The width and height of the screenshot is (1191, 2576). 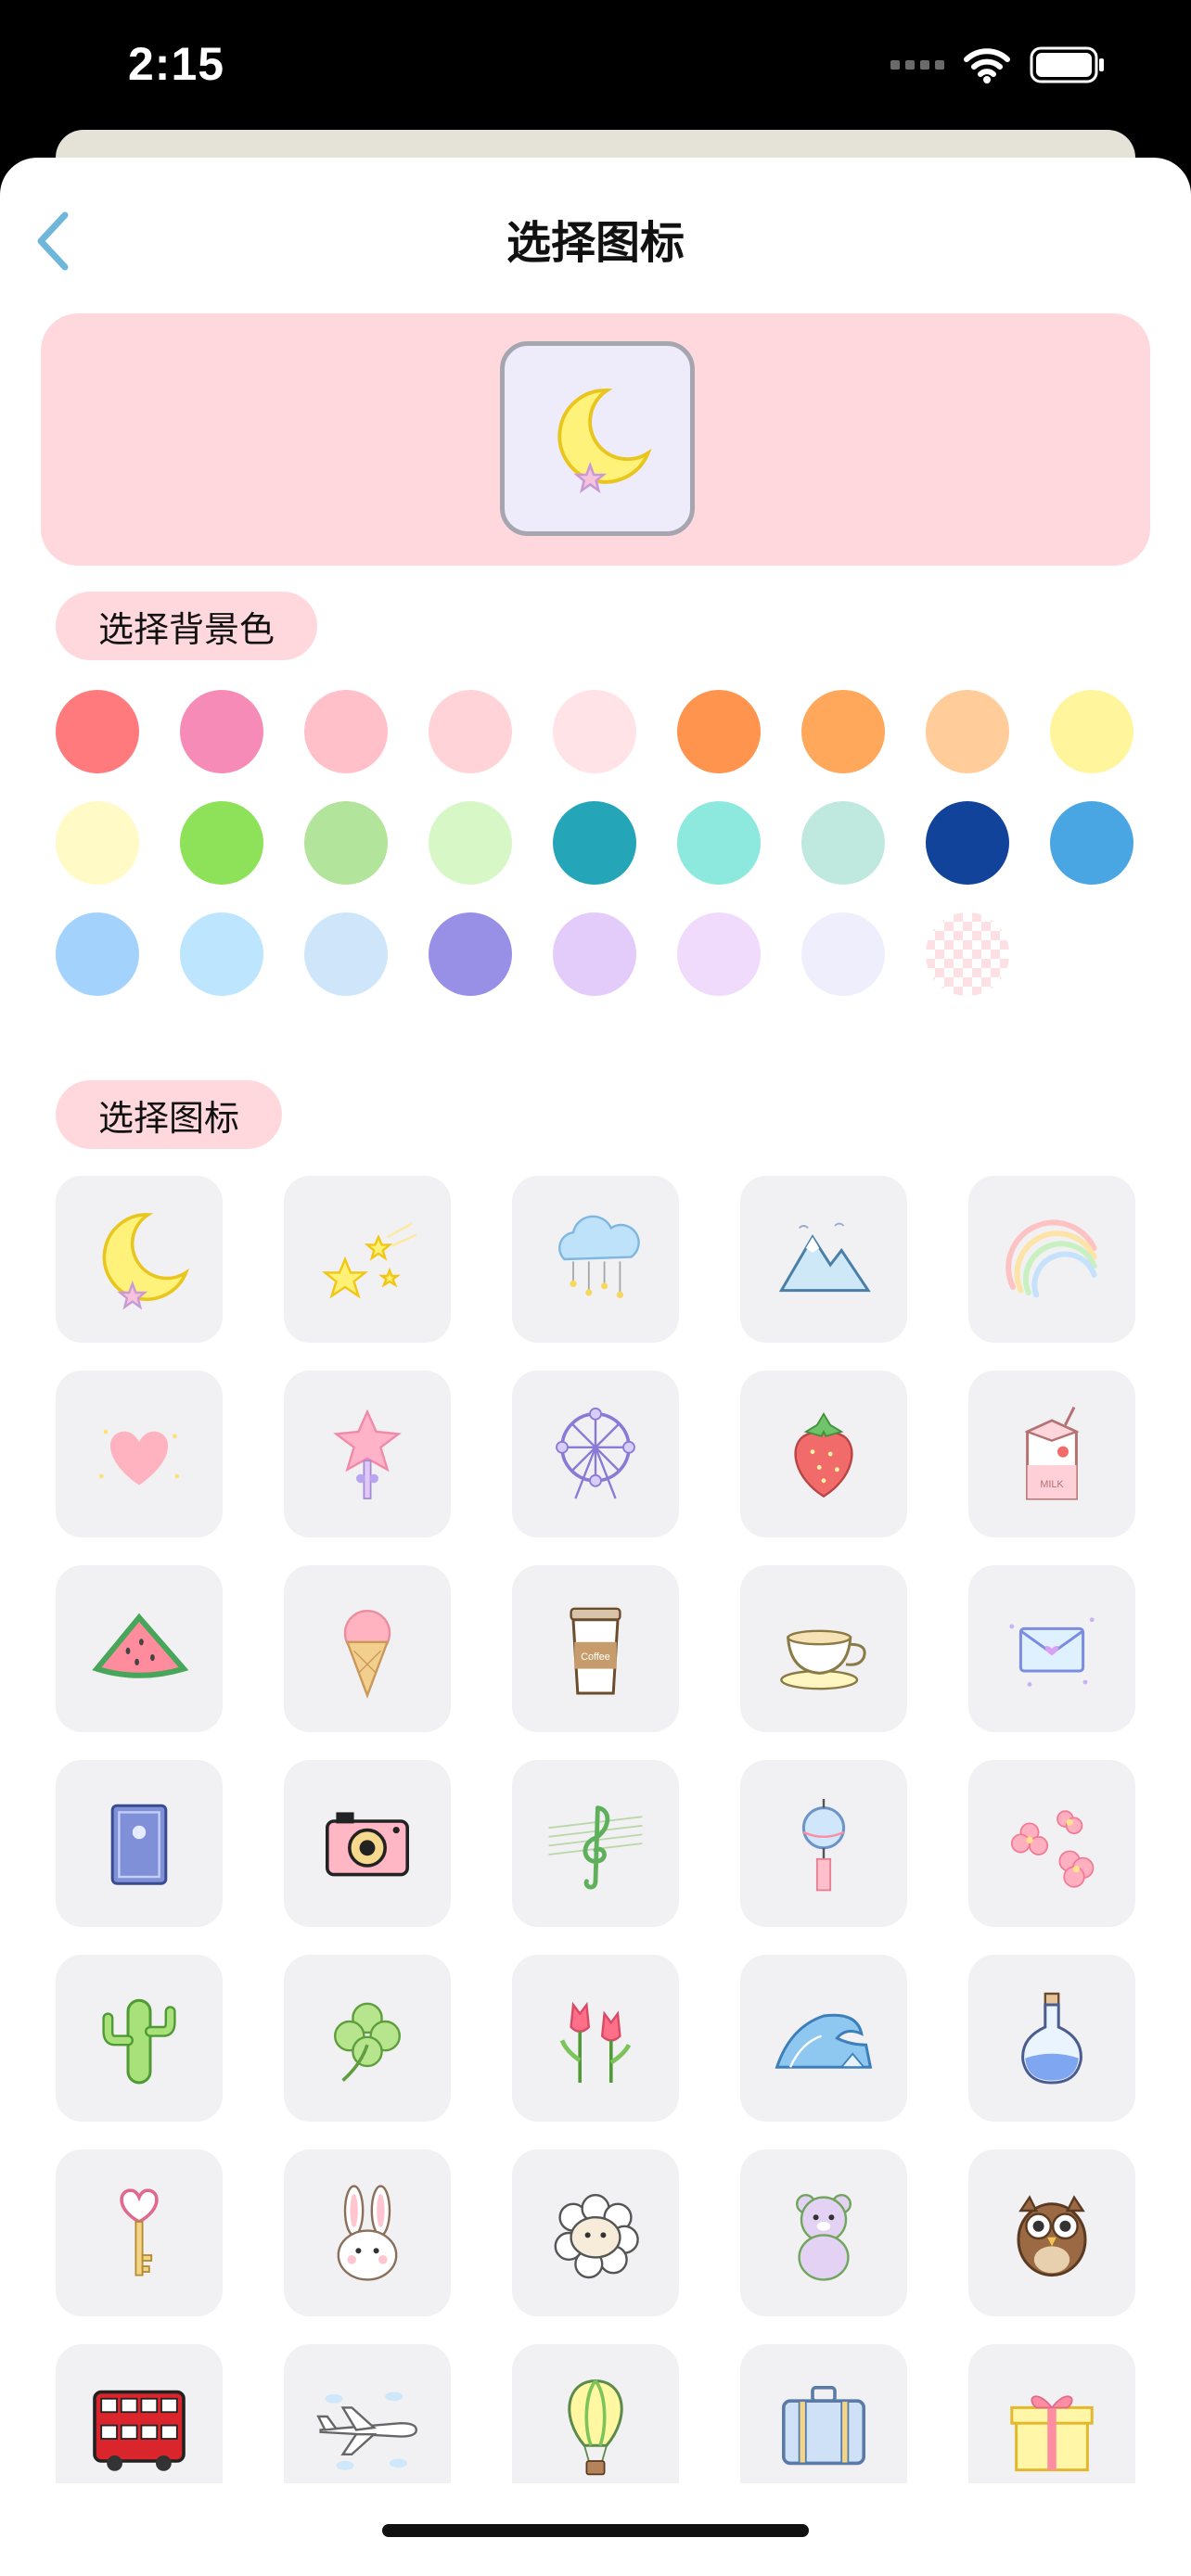 I want to click on potion-bottle-icon, so click(x=1051, y=2038).